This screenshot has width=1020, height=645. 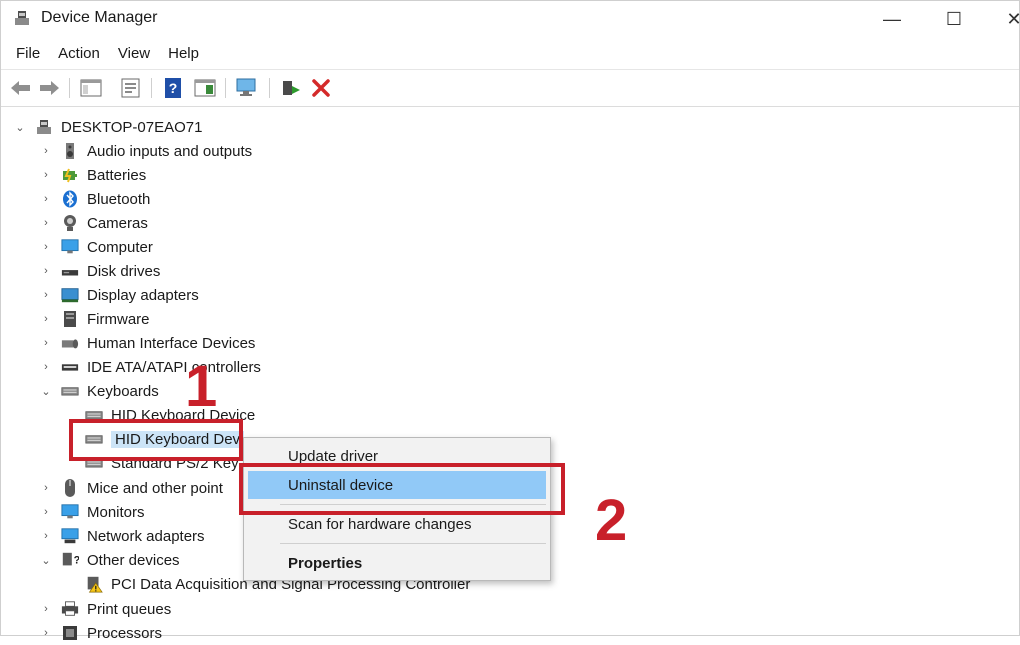 I want to click on annotation-number-step2: 2, so click(x=611, y=520).